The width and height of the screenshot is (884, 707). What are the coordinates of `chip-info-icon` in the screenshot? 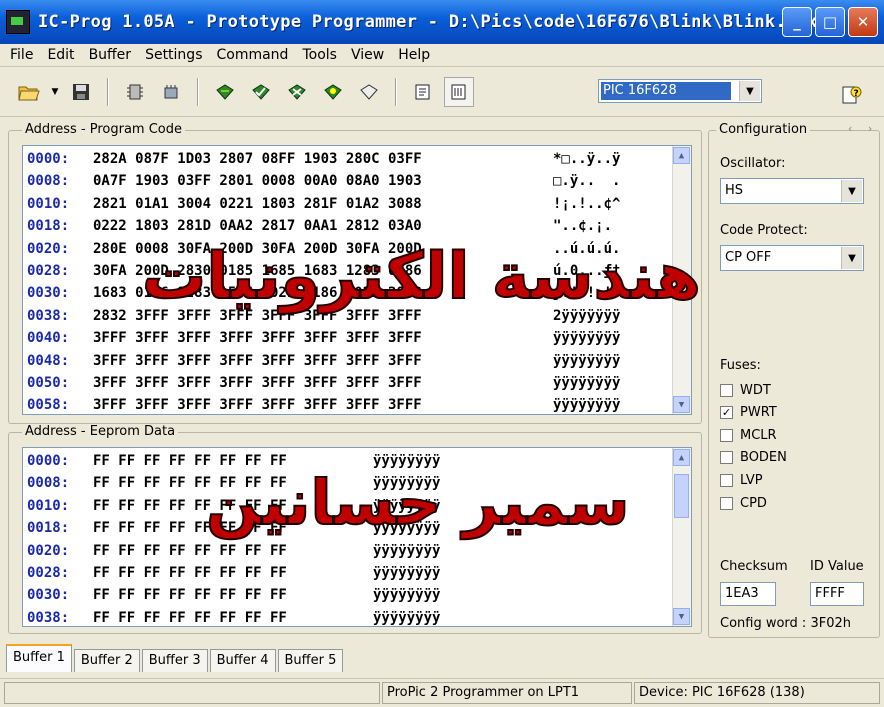 It's located at (135, 92).